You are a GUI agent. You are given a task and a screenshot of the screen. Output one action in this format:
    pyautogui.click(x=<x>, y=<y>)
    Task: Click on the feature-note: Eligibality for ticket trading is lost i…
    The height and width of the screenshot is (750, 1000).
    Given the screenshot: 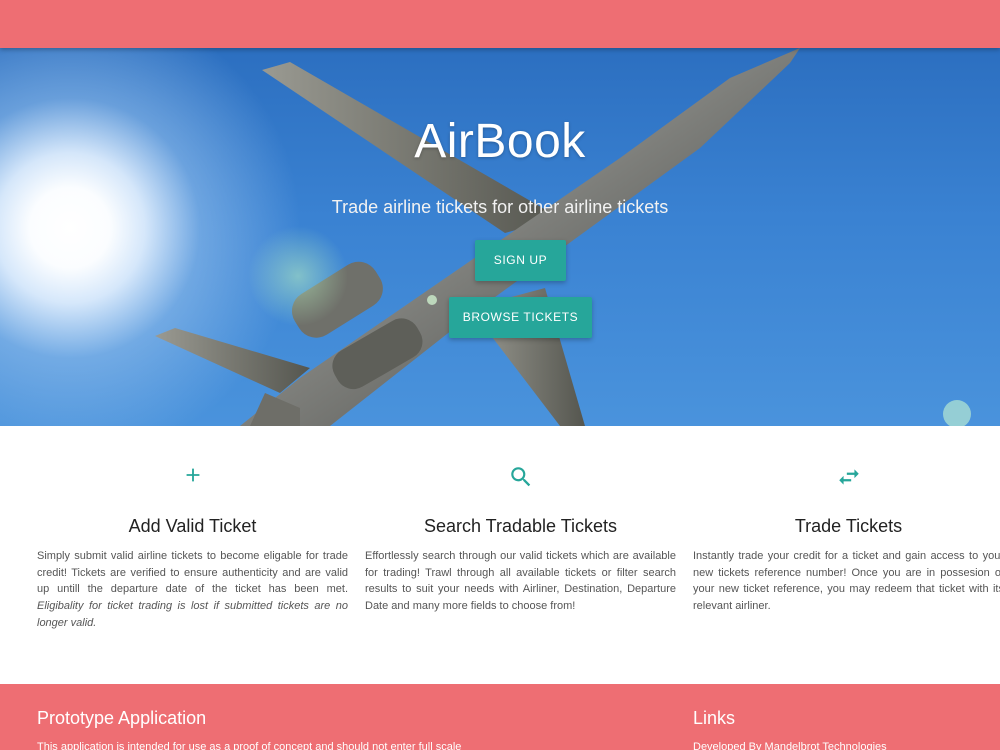 What is the action you would take?
    pyautogui.click(x=192, y=614)
    